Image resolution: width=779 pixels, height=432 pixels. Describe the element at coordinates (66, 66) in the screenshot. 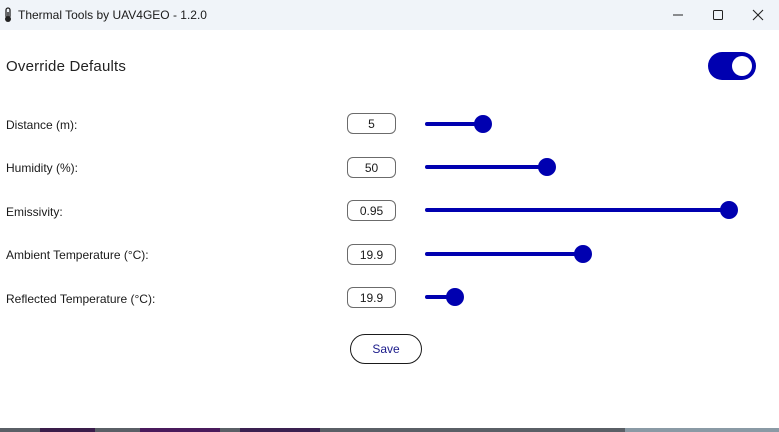

I see `override-defaults-label: Override Defaults` at that location.